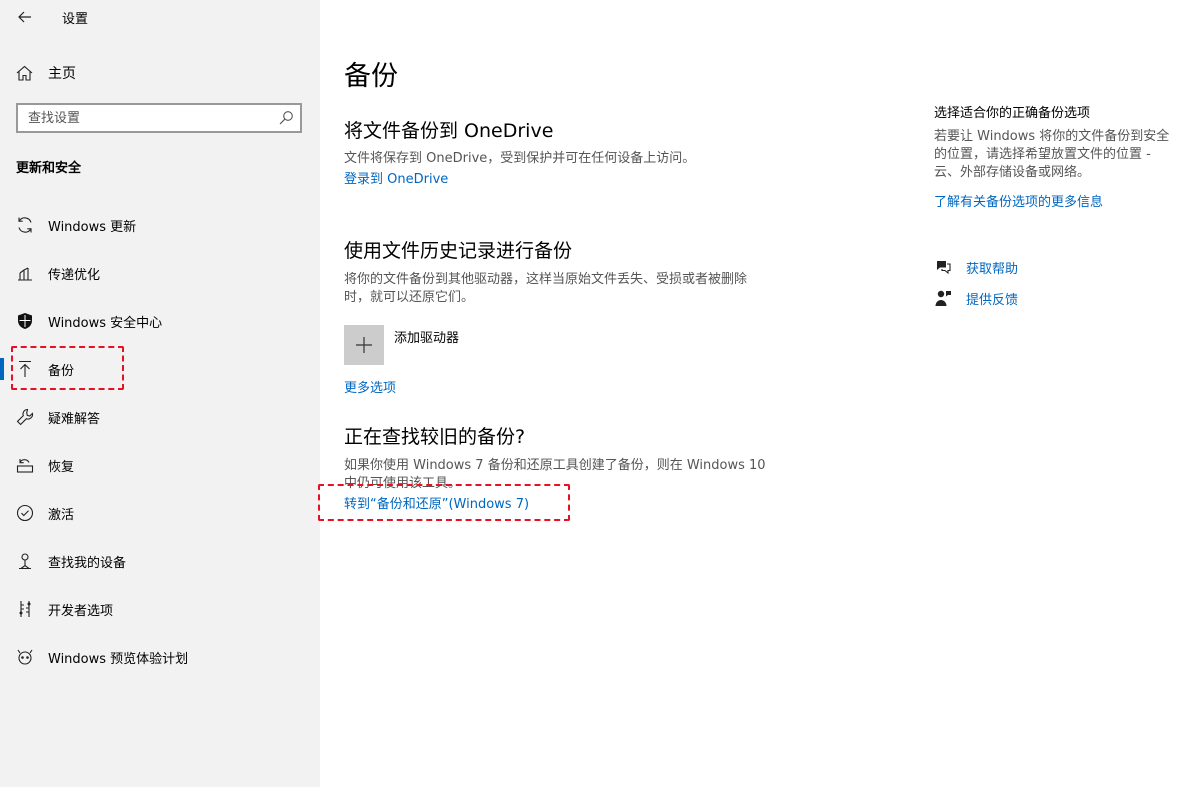  What do you see at coordinates (61, 515) in the screenshot?
I see `sidebar-item-label: 激活` at bounding box center [61, 515].